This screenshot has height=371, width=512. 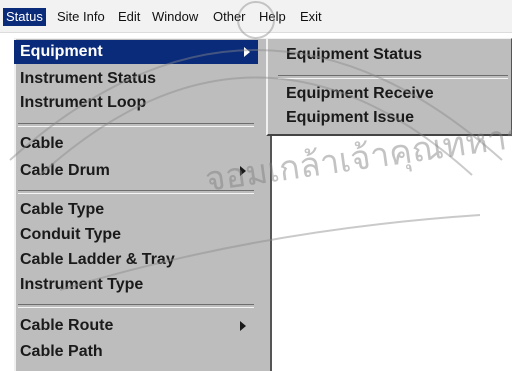 I want to click on menu-item-label: Instrument Type, so click(x=82, y=284).